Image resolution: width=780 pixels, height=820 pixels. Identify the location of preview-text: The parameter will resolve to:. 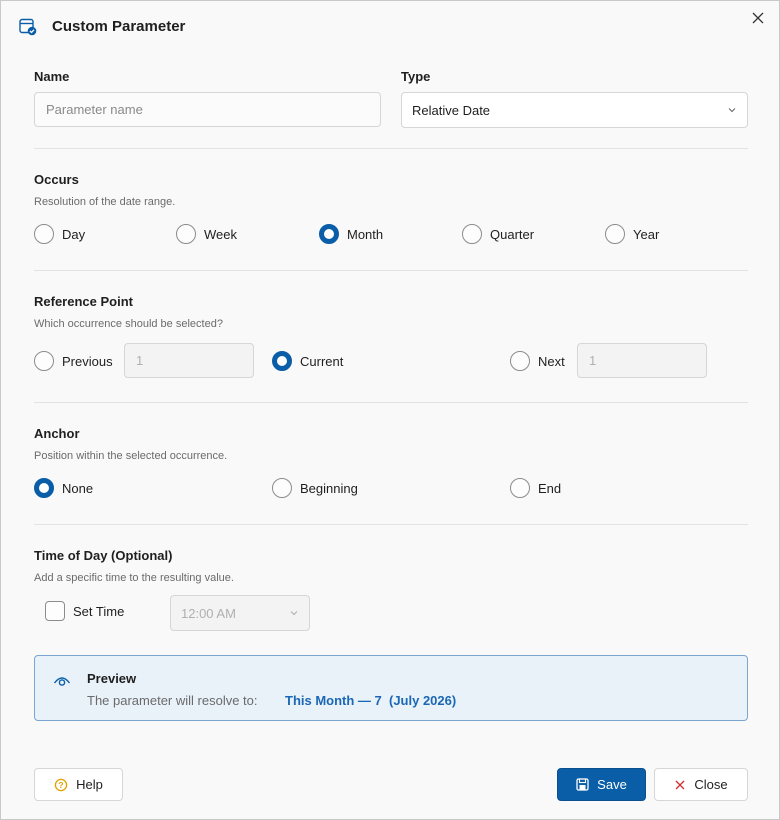
(172, 700).